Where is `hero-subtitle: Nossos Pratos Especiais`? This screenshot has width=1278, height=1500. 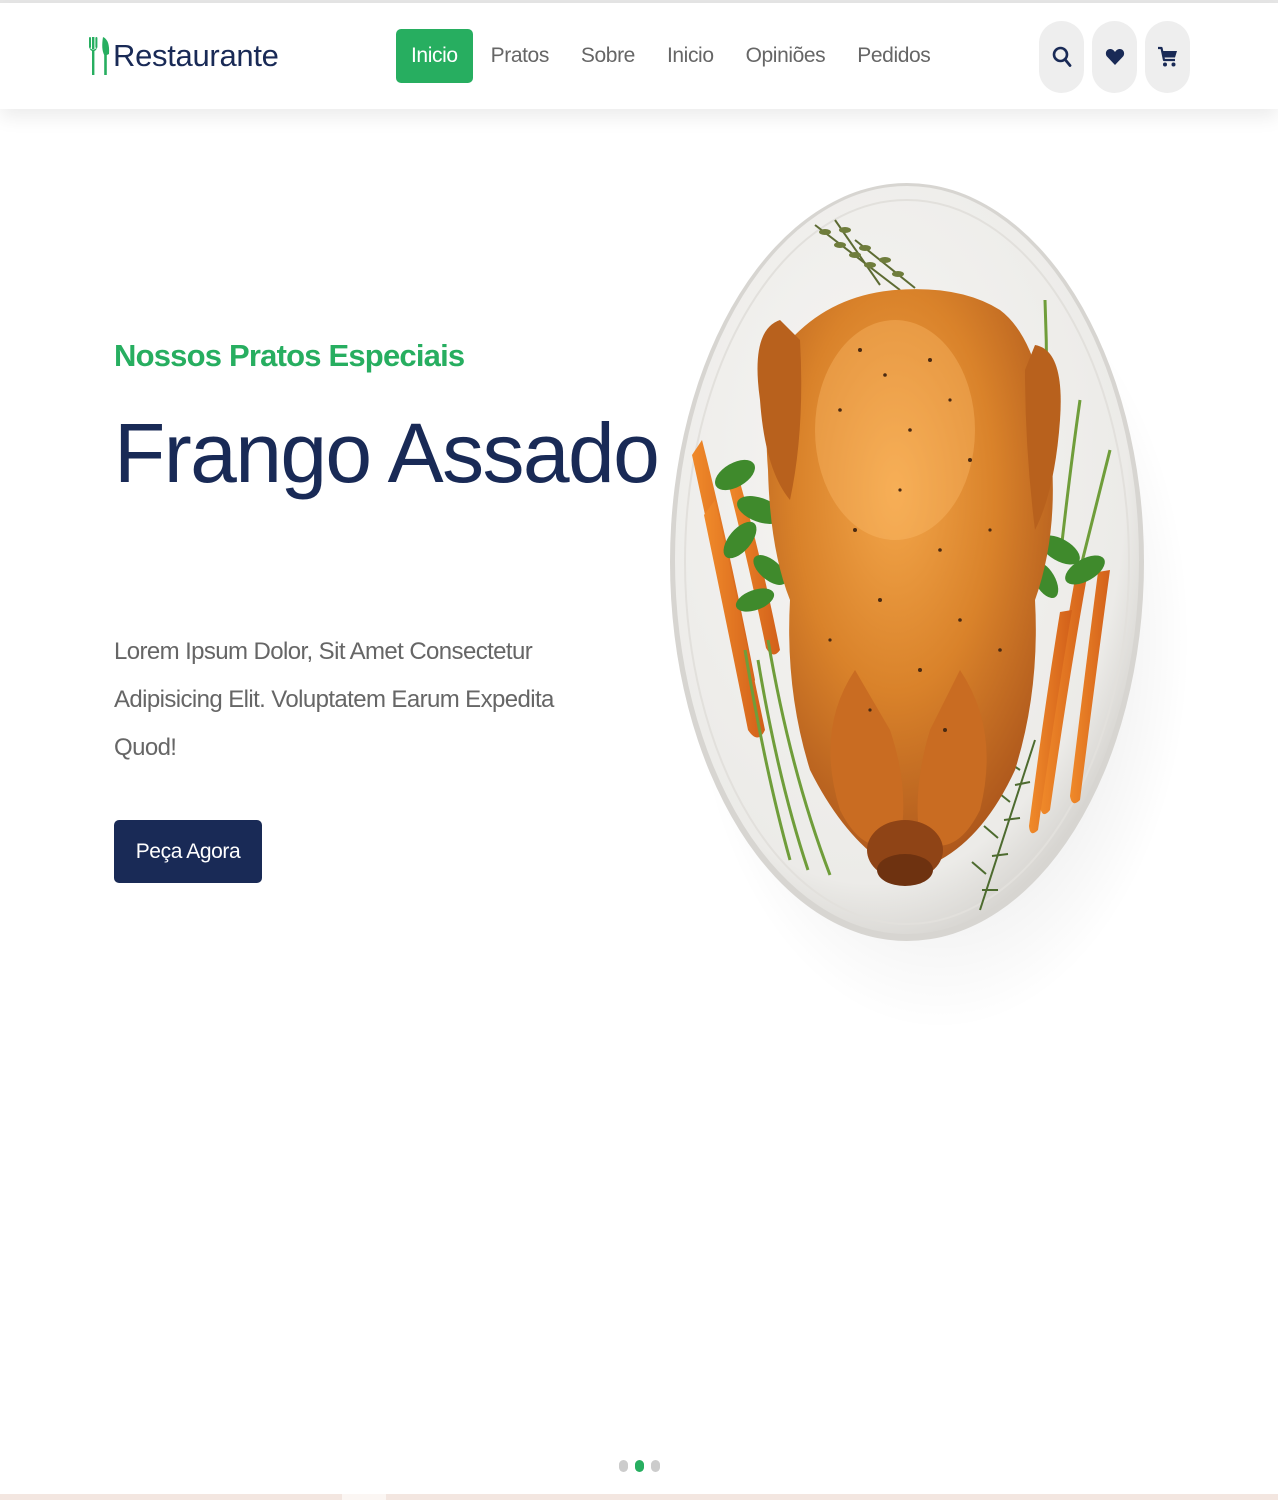
hero-subtitle: Nossos Pratos Especiais is located at coordinates (289, 355).